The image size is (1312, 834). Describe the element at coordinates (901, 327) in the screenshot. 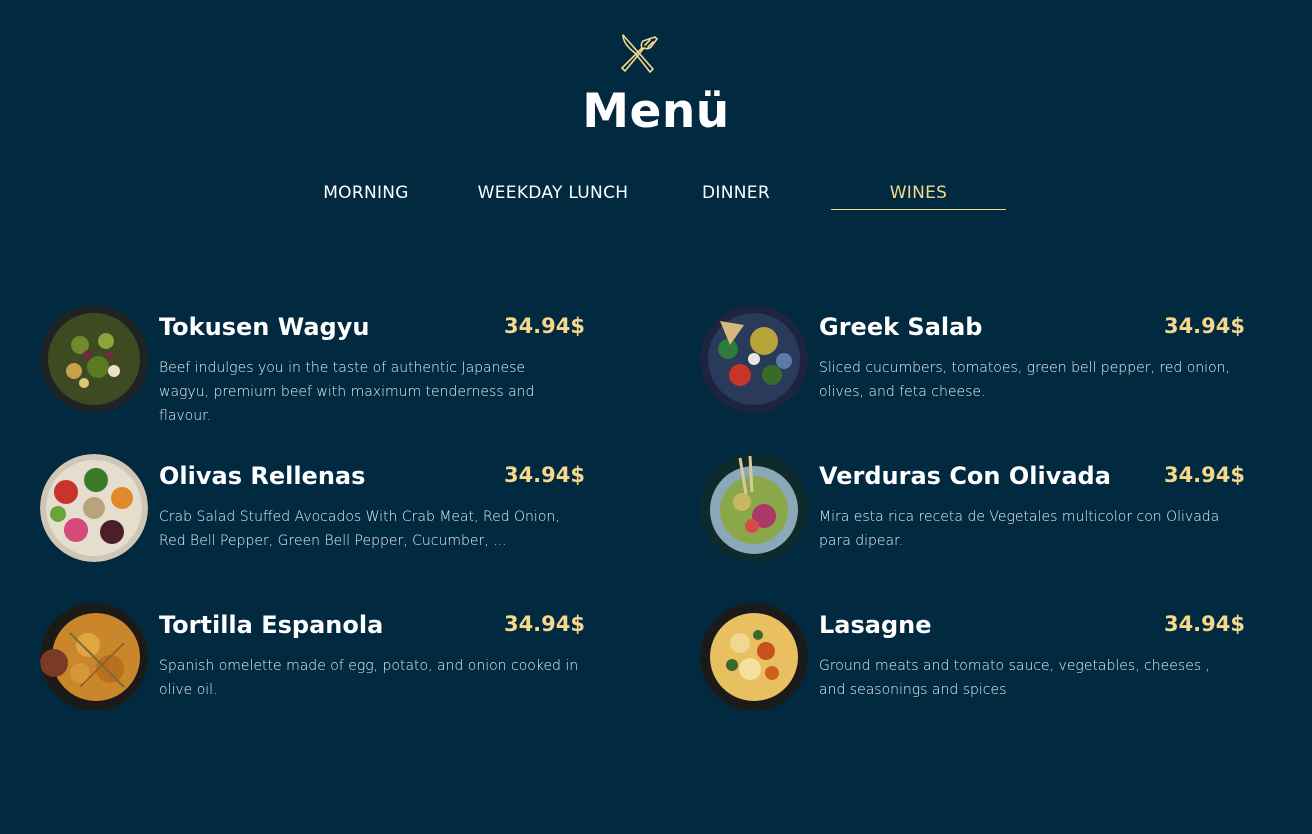

I see `dish-name: Greek Salab` at that location.